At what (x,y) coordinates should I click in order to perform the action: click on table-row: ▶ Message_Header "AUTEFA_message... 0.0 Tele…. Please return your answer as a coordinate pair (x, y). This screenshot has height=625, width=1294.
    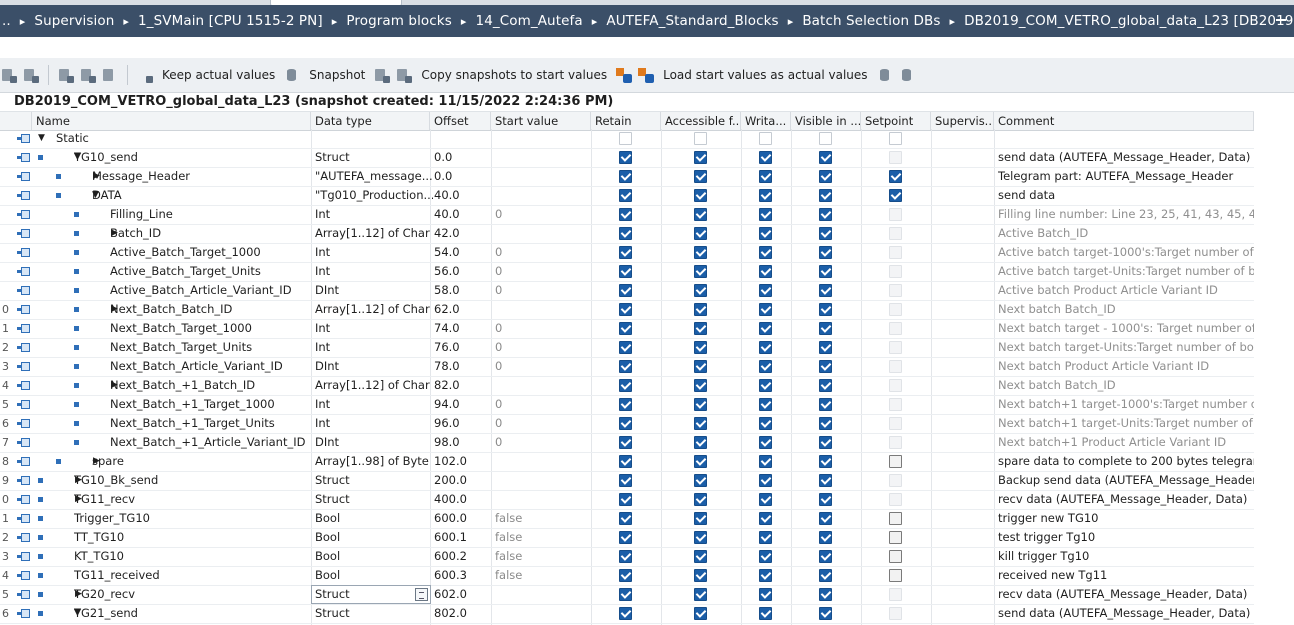
    Looking at the image, I should click on (647, 177).